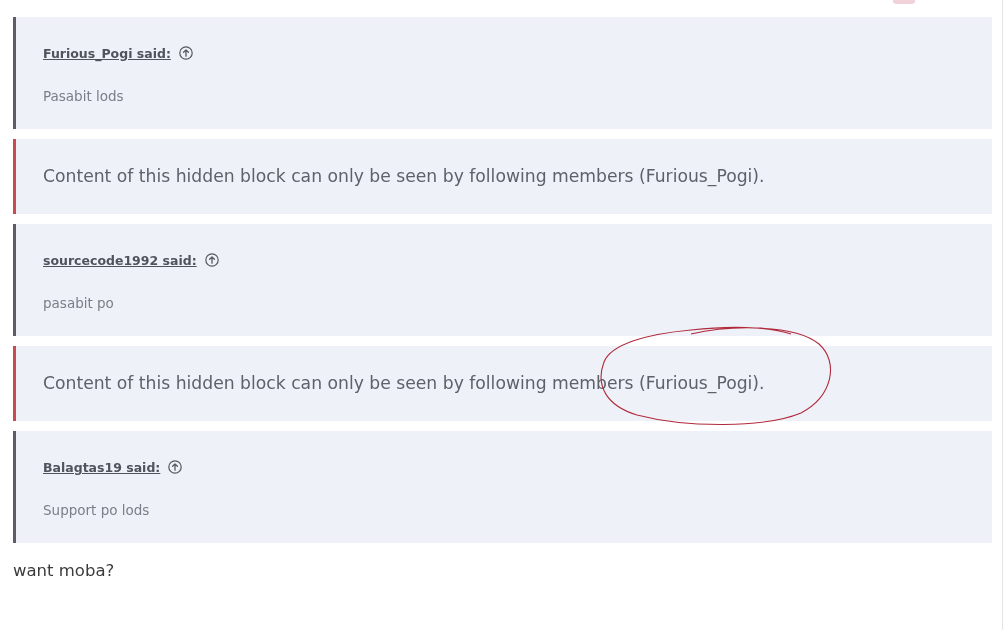 The image size is (1008, 630). What do you see at coordinates (404, 176) in the screenshot?
I see `hidden-content-text: Content of this hidden block can only be seen by following members (Furious_Pogi).` at bounding box center [404, 176].